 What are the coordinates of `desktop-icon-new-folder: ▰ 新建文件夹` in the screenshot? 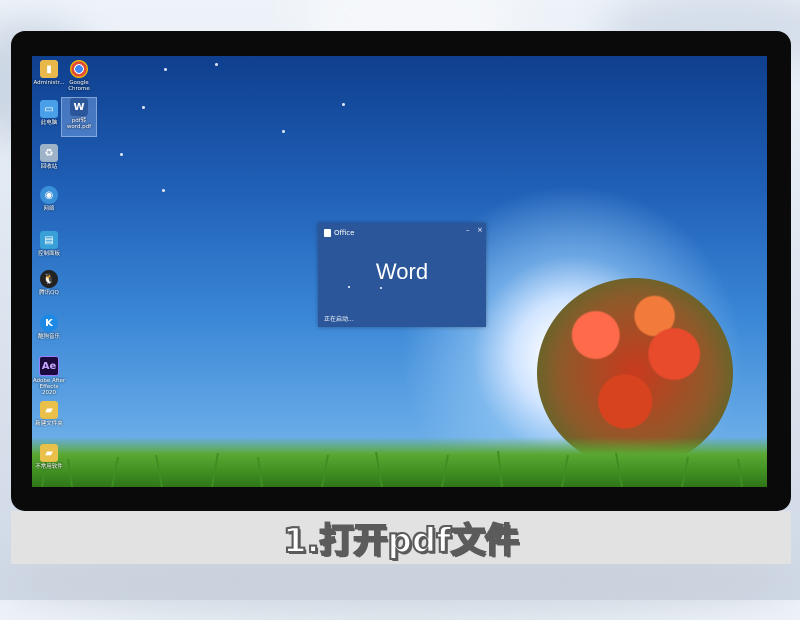 It's located at (49, 414).